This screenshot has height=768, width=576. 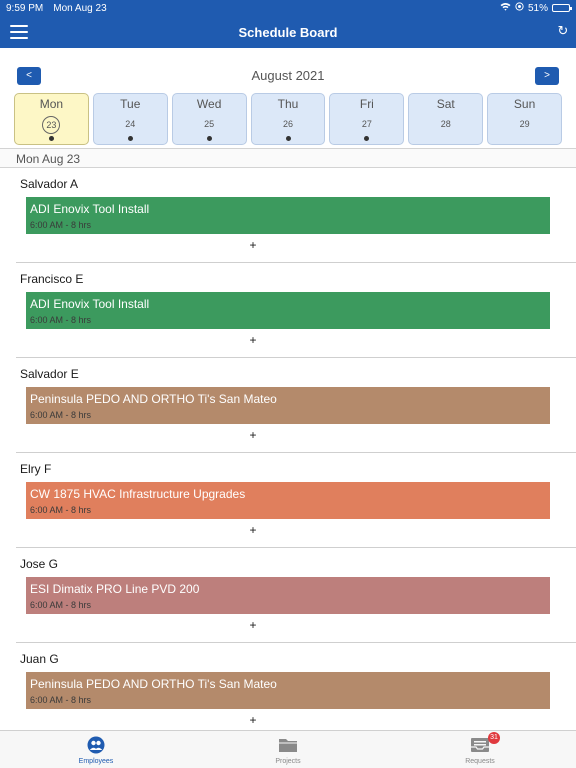 What do you see at coordinates (138, 494) in the screenshot?
I see `job-title: CW 1875 HVAC Infrastructure Upgrades` at bounding box center [138, 494].